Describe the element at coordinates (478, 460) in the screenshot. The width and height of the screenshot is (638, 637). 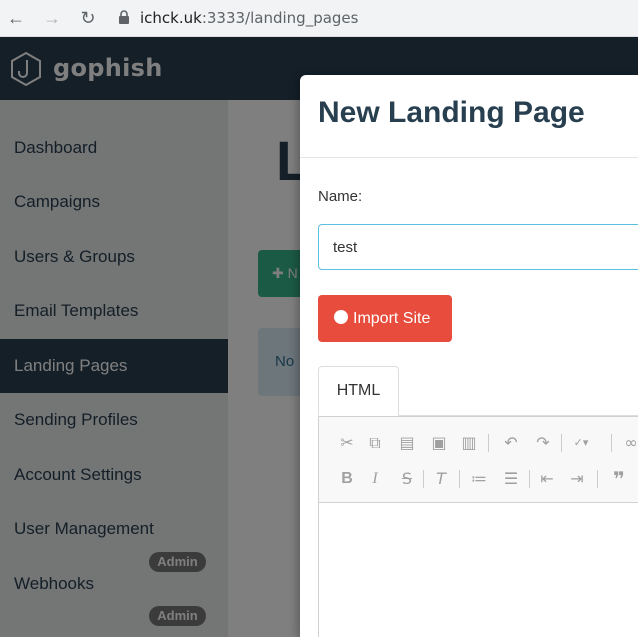
I see `editor-toolbar: ✂ ⧉ ▤ ▣ ▥ ↶ ↷ ✓▾ ∞ B I S T ≔ ☰ ⇤ ⇥ ❞` at that location.